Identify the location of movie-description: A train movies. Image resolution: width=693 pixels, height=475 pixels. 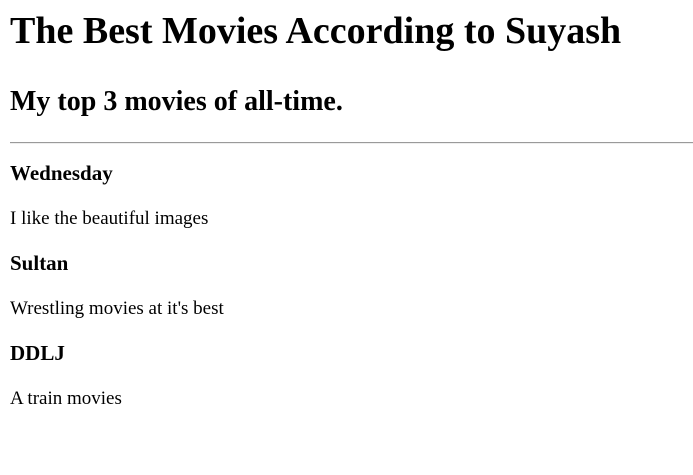
(66, 398).